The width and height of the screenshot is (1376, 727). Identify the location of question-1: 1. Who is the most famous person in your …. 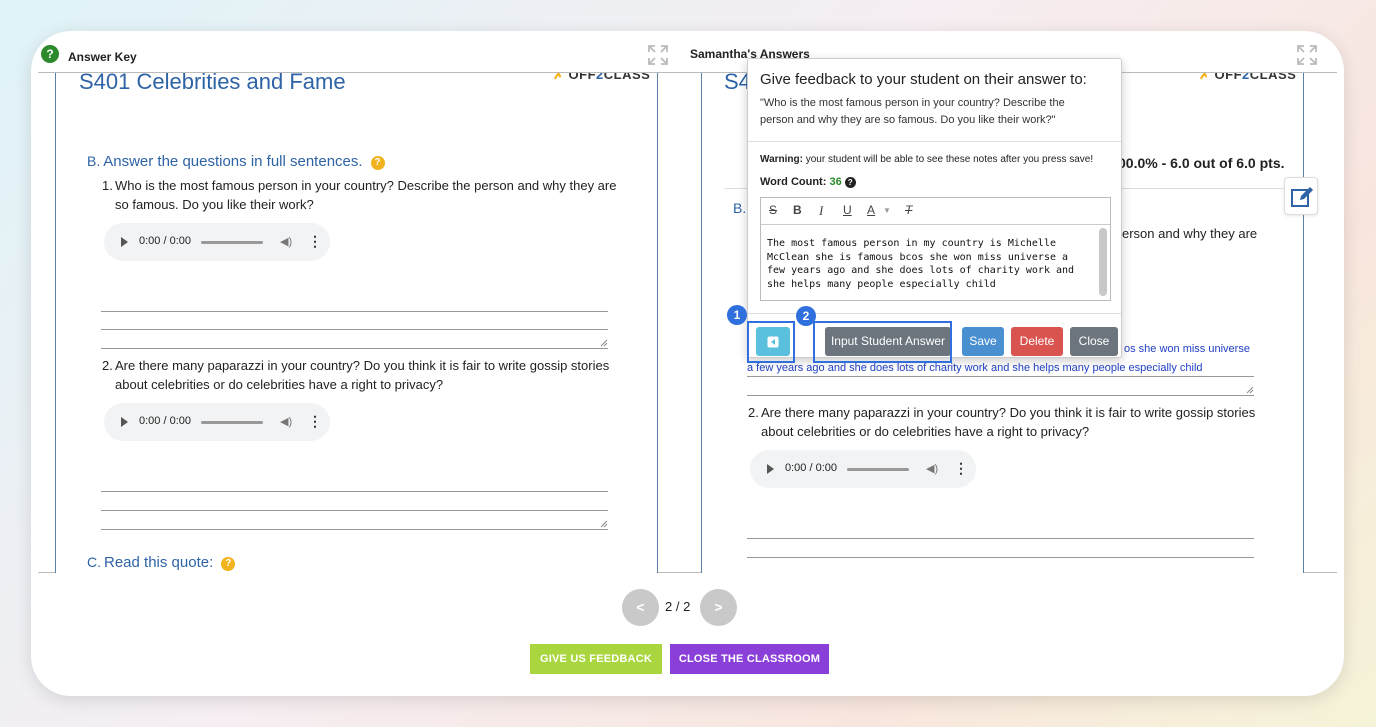
(359, 195).